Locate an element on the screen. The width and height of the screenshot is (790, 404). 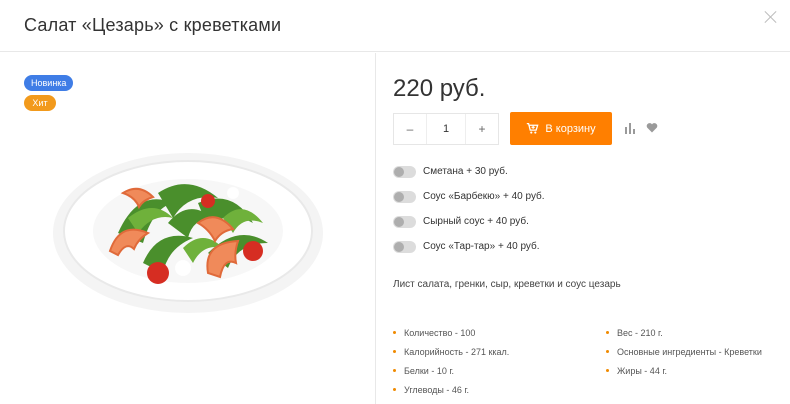
add-to-cart-label: В корзину is located at coordinates (570, 128).